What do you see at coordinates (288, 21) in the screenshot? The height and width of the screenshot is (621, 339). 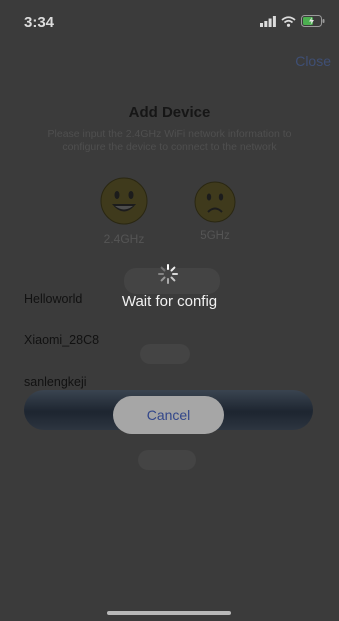 I see `wifi-icon` at bounding box center [288, 21].